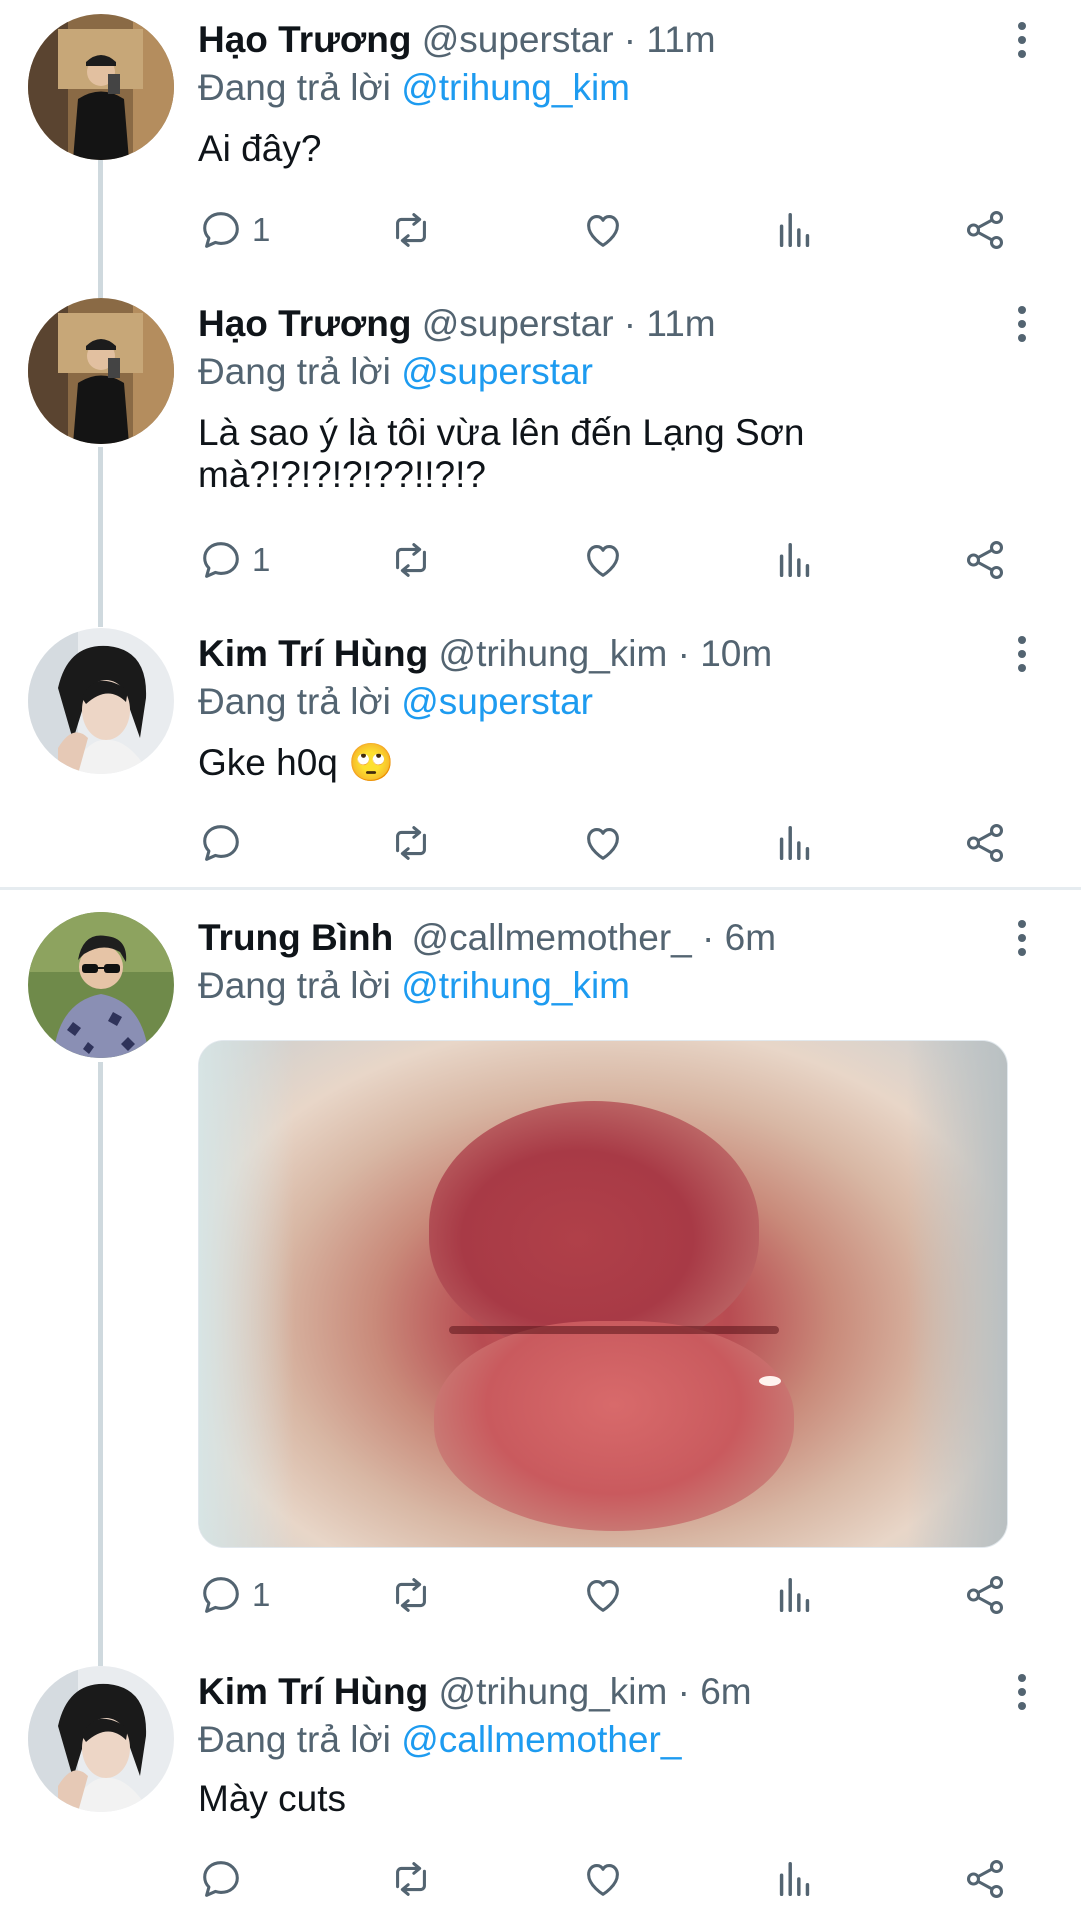  I want to click on tweet-header: Kim Trí Hùng @trihung_kim · 10m, so click(584, 654).